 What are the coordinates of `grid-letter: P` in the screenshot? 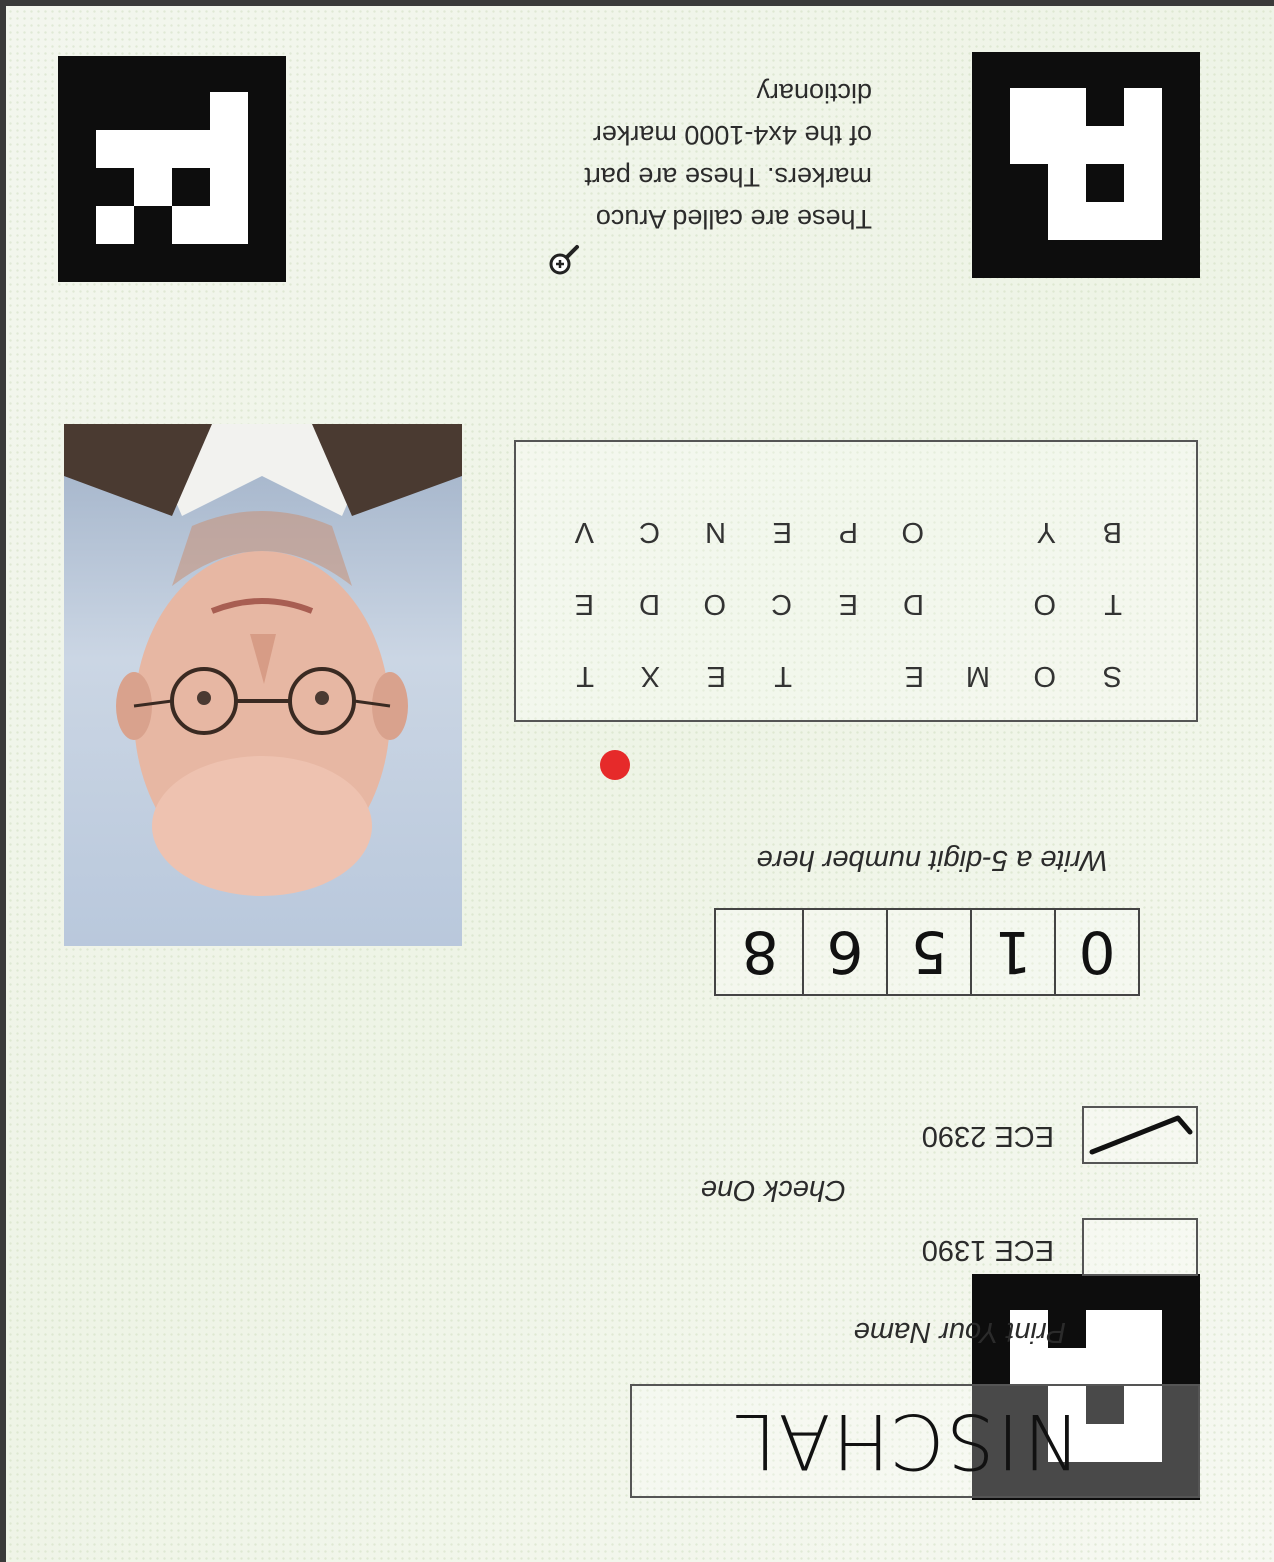 It's located at (848, 532).